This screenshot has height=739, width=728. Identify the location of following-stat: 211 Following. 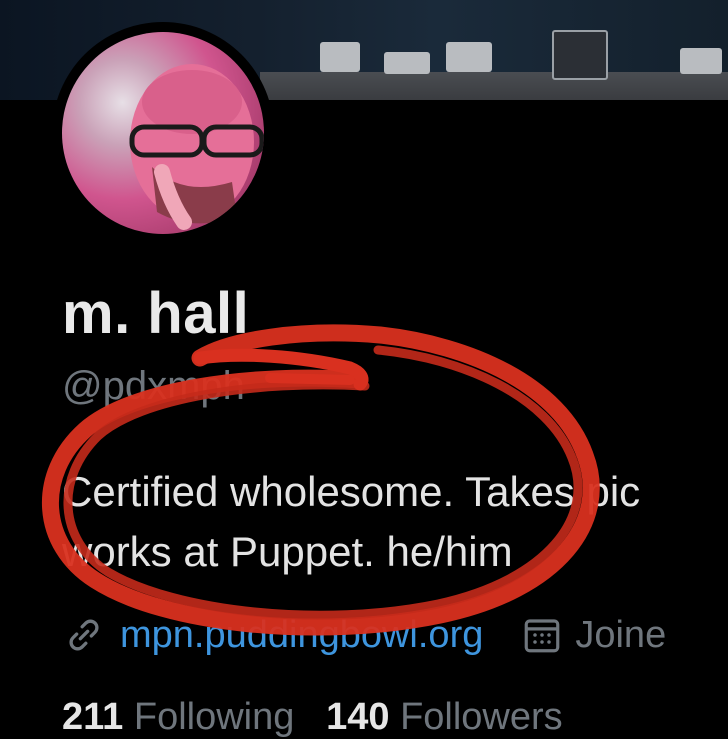
(178, 717).